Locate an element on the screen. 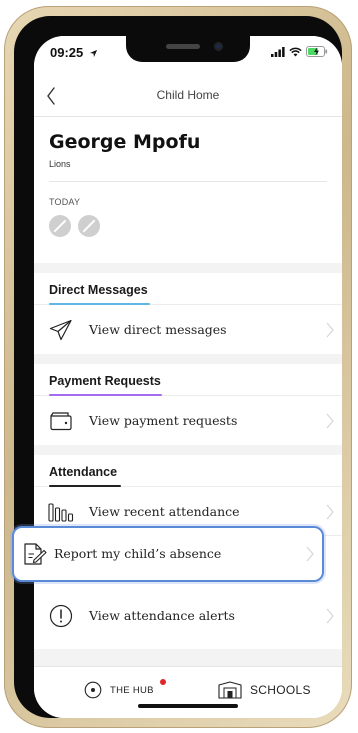 Image resolution: width=358 pixels, height=733 pixels. payment-requests-section: Payment Requests View payment requests is located at coordinates (188, 404).